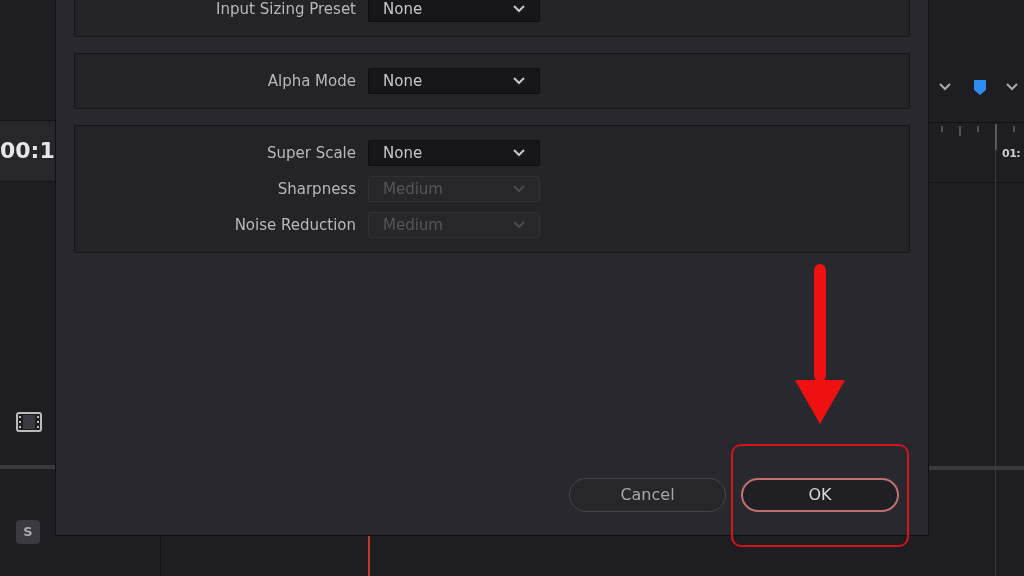 The width and height of the screenshot is (1024, 576). Describe the element at coordinates (310, 153) in the screenshot. I see `field-label: Super Scale` at that location.